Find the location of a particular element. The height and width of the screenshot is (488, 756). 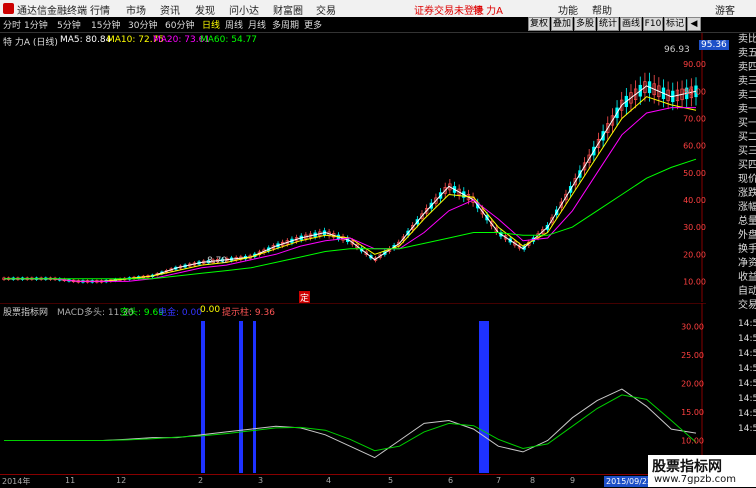

tab-yuexian: 月线 is located at coordinates (257, 24).